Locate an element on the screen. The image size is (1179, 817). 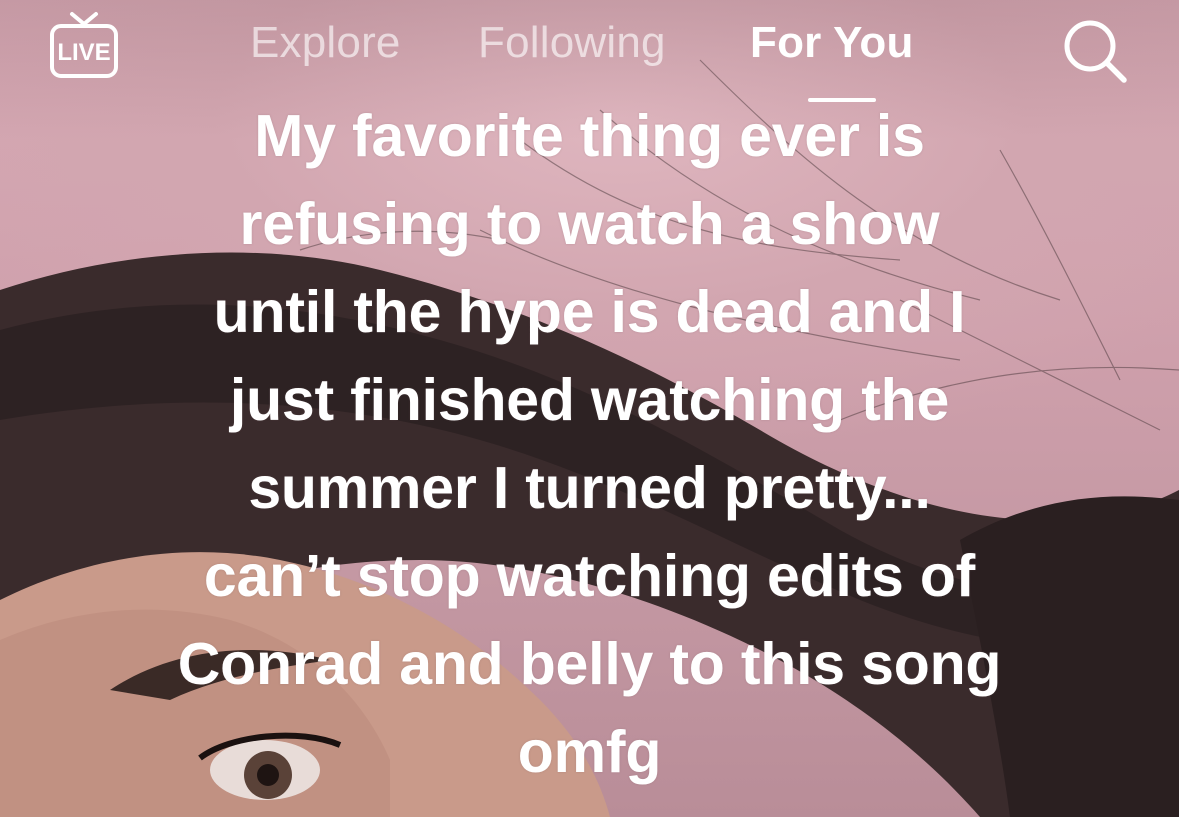
caption-line: My favorite thing ever is is located at coordinates (589, 136).